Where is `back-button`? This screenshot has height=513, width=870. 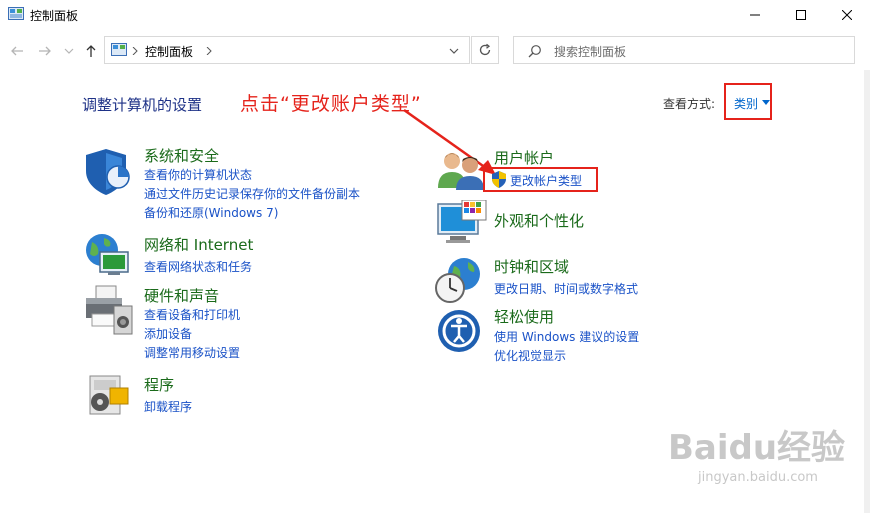
back-button is located at coordinates (17, 51).